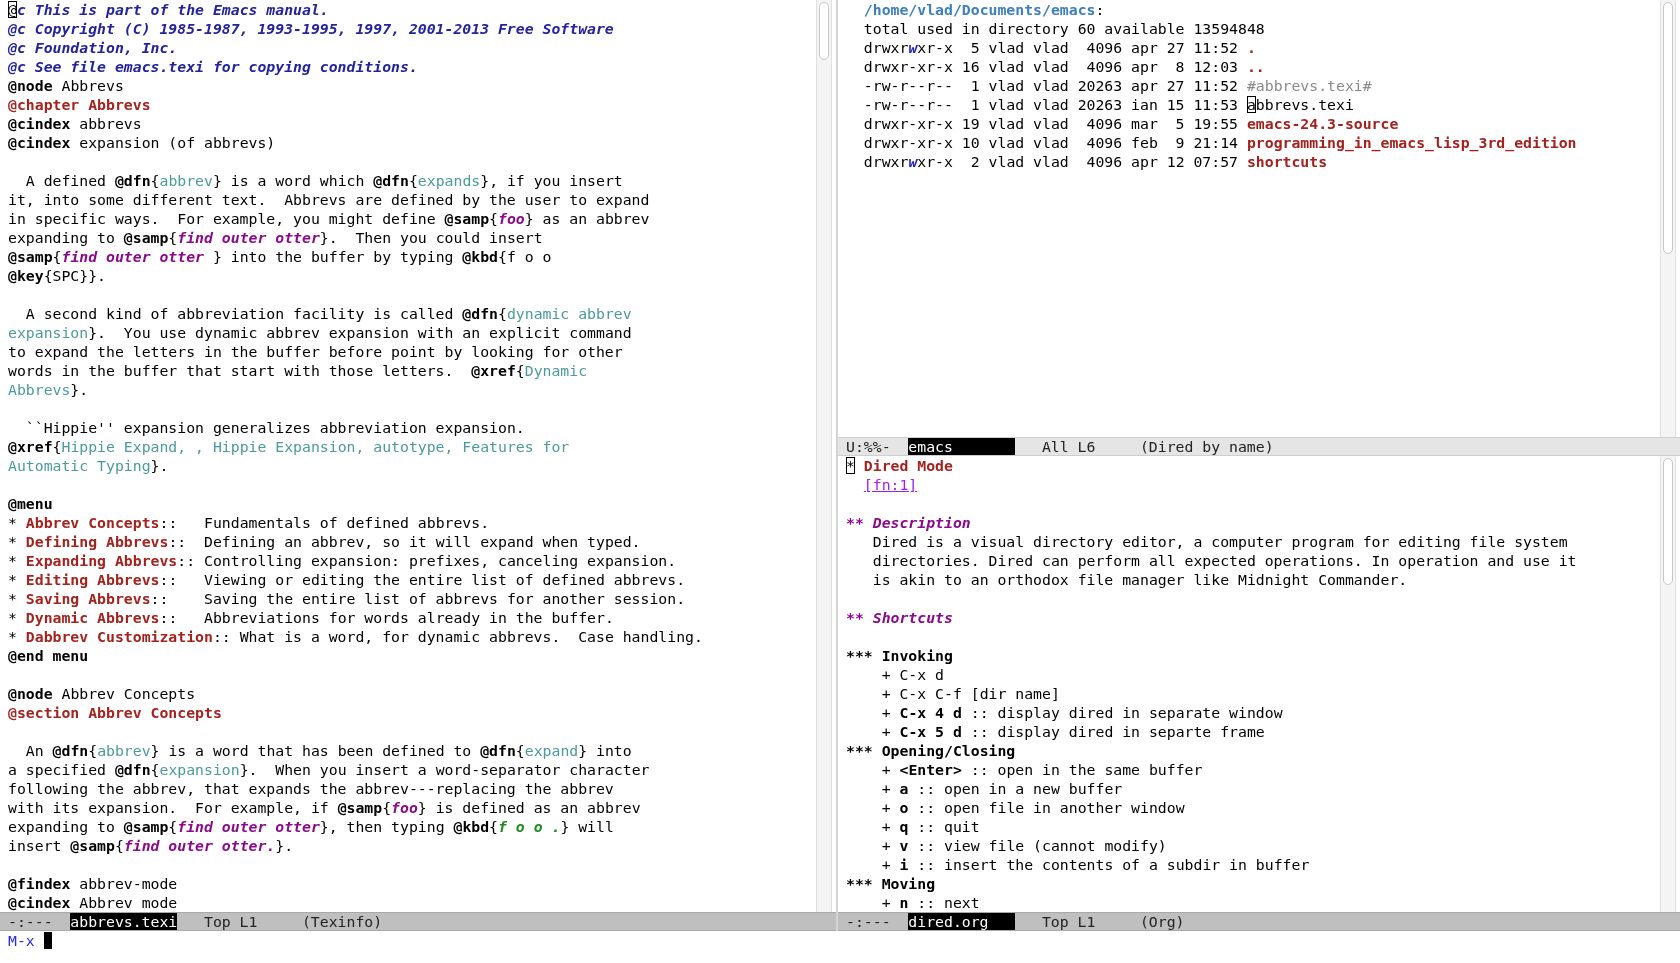  I want to click on text-line: expanding to @samp{find outer otter}, then typing @kbd{f o o .} will, so click(311, 826).